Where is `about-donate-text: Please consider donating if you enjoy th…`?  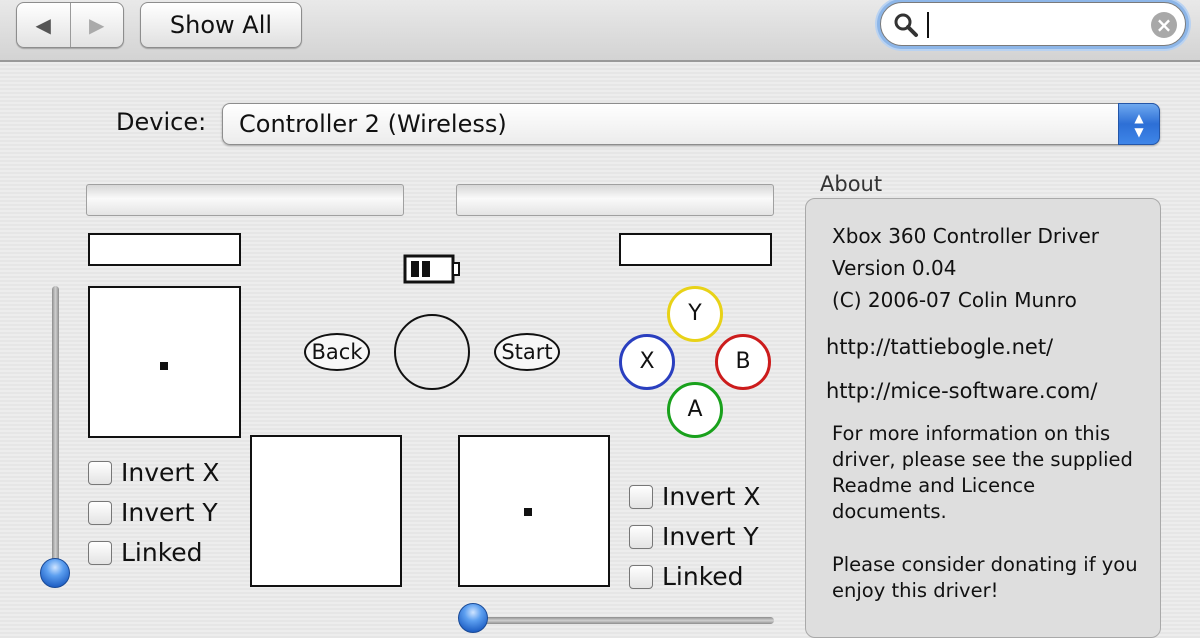
about-donate-text: Please consider donating if you enjoy th… is located at coordinates (985, 577).